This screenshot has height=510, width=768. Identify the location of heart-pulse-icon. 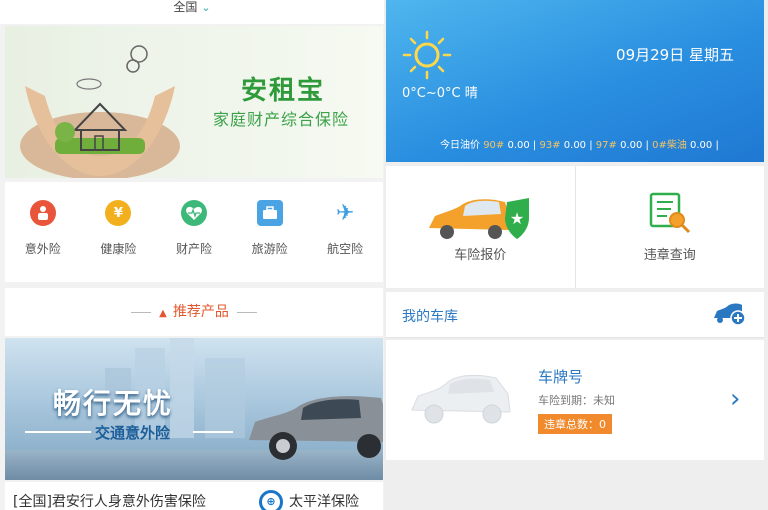
(193, 213).